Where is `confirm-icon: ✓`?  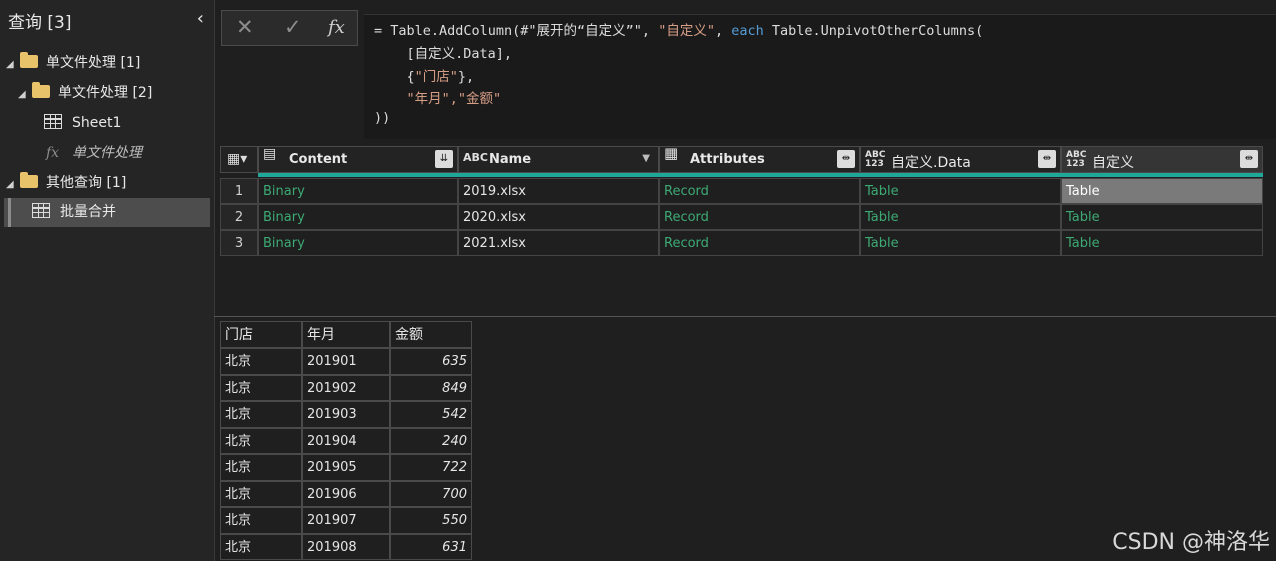 confirm-icon: ✓ is located at coordinates (293, 27).